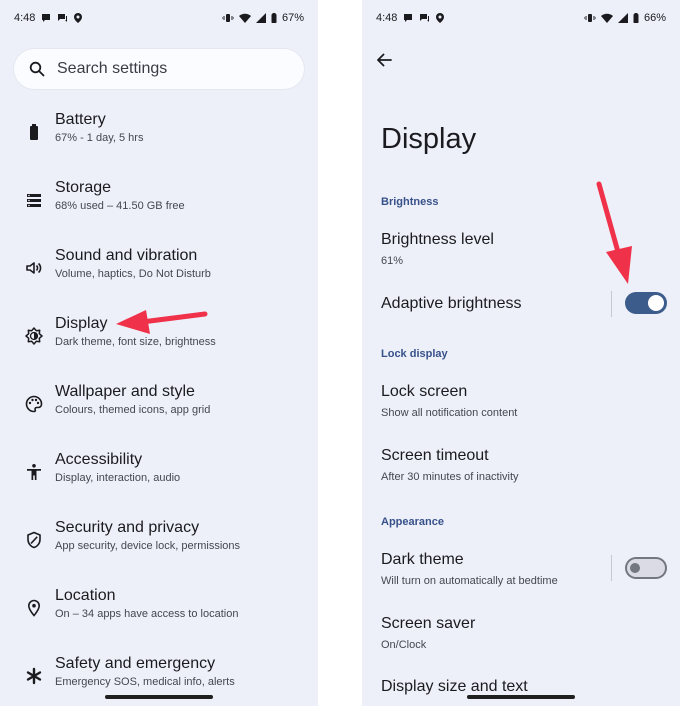 Image resolution: width=680 pixels, height=706 pixels. Describe the element at coordinates (454, 686) in the screenshot. I see `pref-title: Display size and text` at that location.